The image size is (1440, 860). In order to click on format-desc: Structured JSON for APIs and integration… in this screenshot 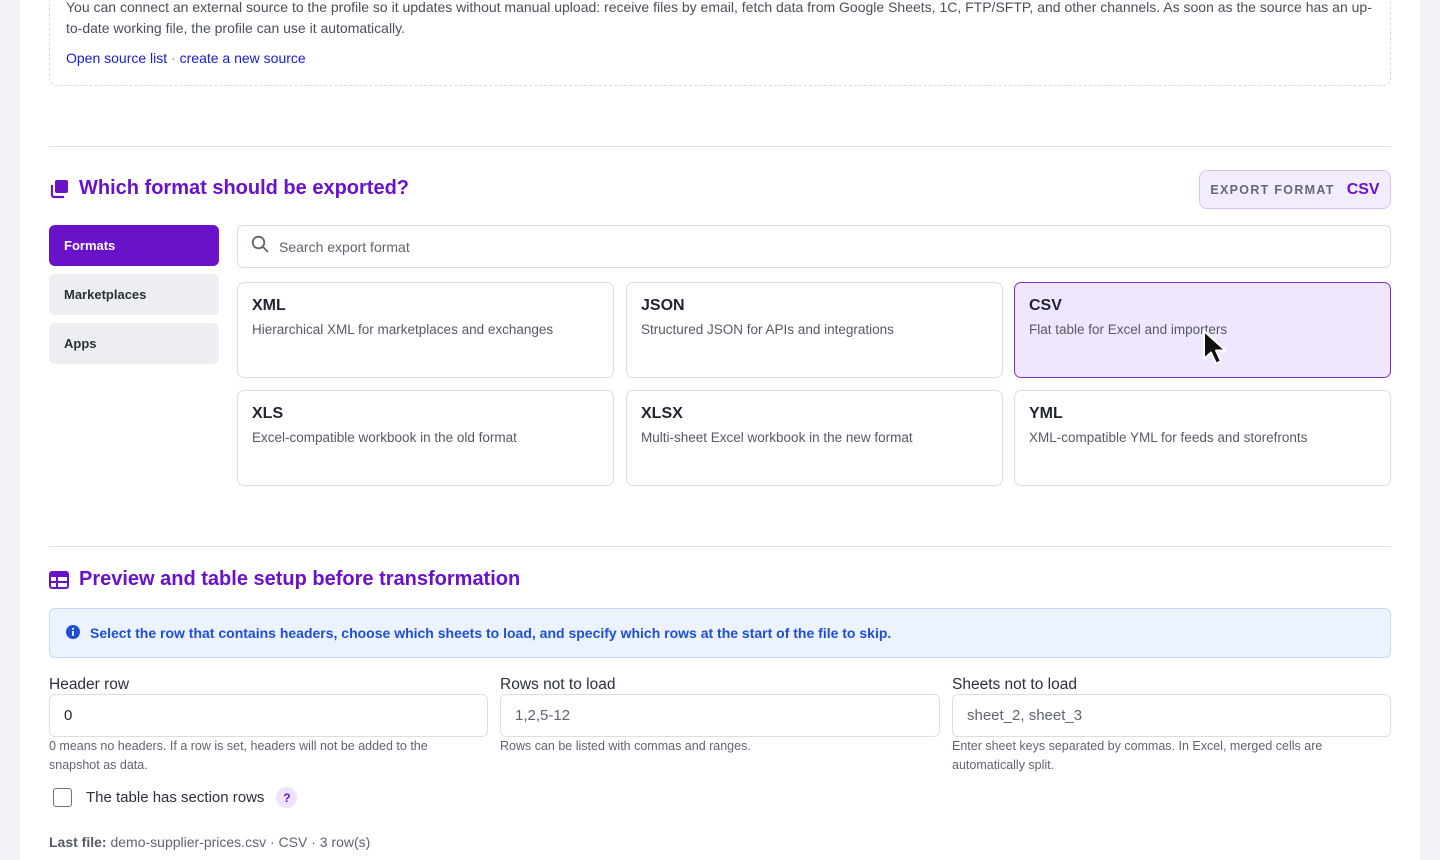, I will do `click(767, 329)`.